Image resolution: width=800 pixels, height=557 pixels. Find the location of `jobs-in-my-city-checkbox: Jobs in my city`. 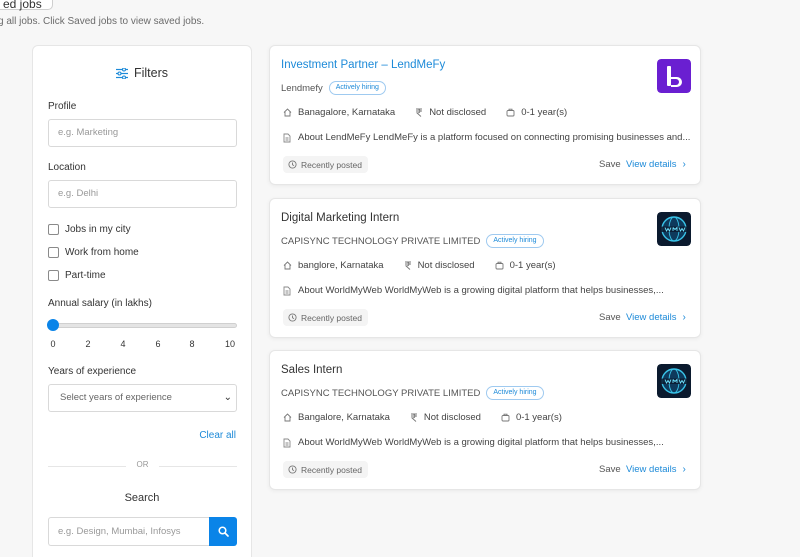

jobs-in-my-city-checkbox: Jobs in my city is located at coordinates (89, 229).